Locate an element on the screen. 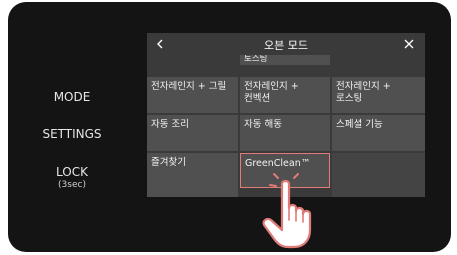 The image size is (457, 255). tile-label: 전자레인지 + 그릴 is located at coordinates (189, 86).